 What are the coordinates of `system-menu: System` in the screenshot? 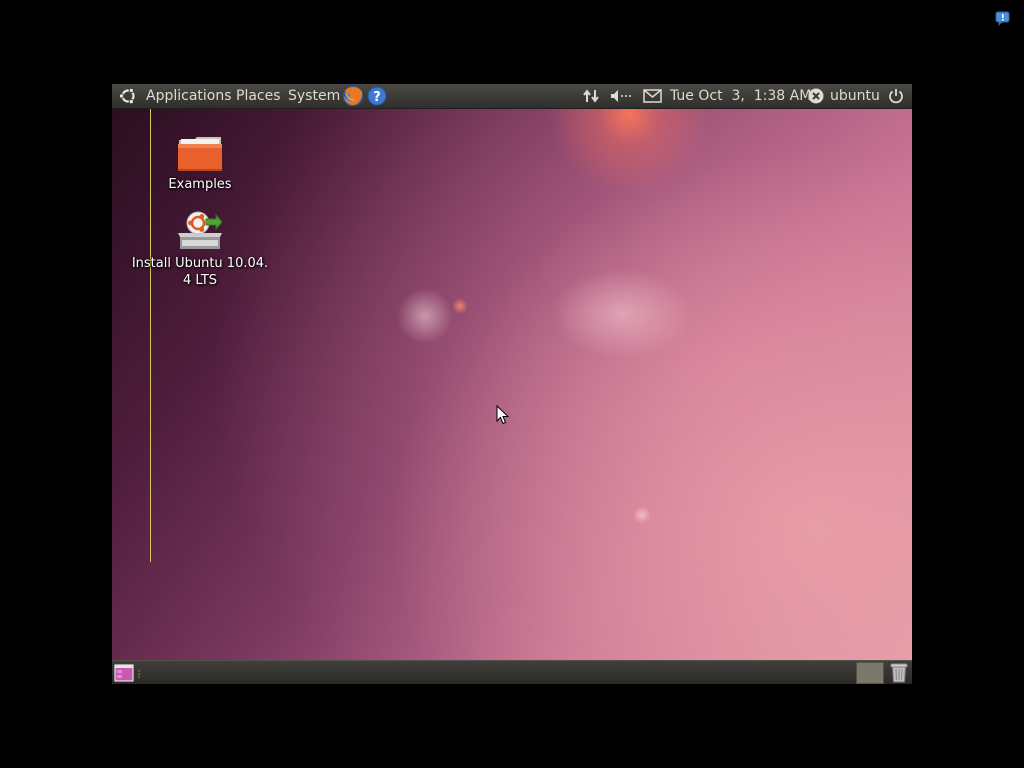 It's located at (314, 96).